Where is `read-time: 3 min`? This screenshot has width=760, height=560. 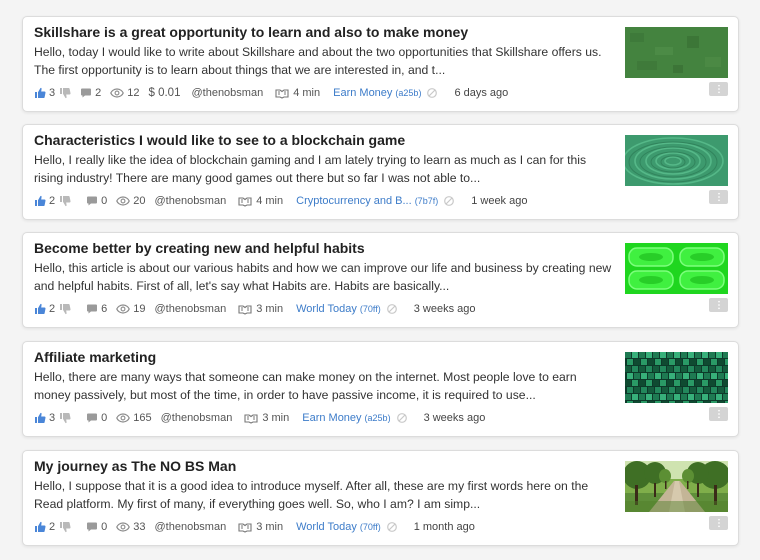
read-time: 3 min is located at coordinates (270, 309).